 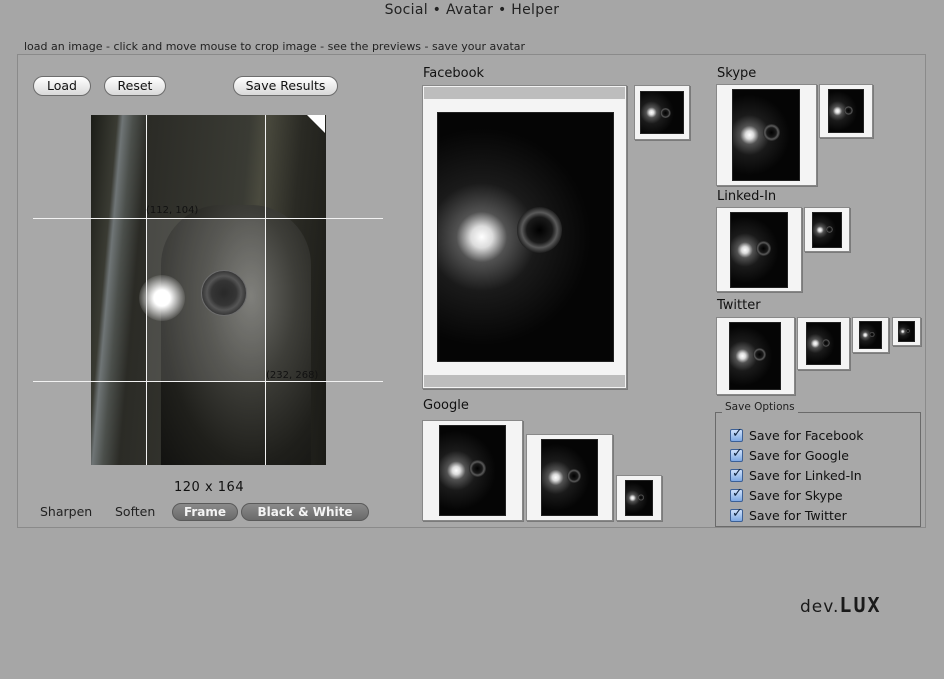 I want to click on google-preview-medium, so click(x=569, y=477).